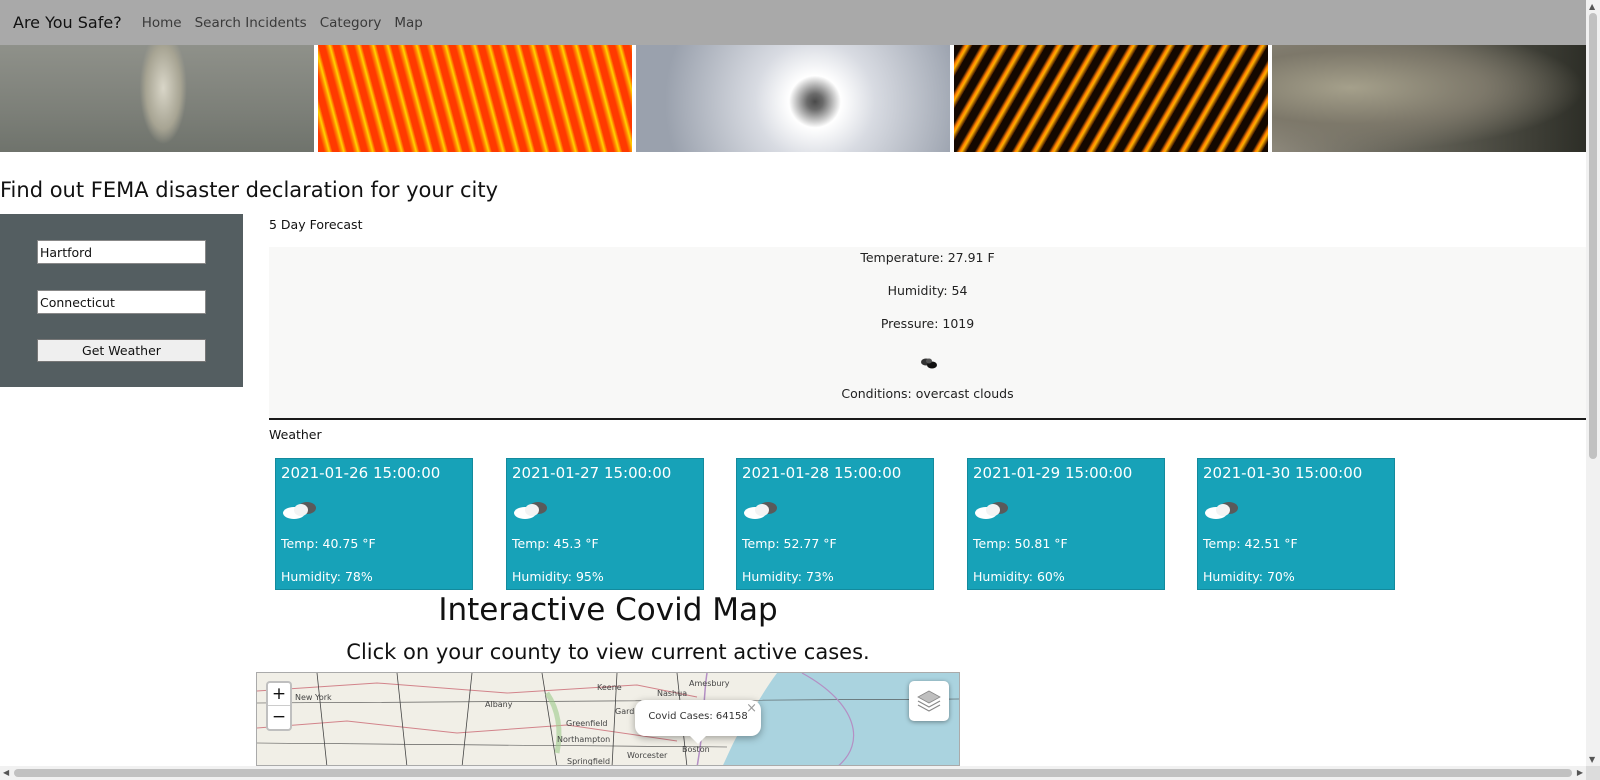  What do you see at coordinates (788, 576) in the screenshot?
I see `card-humidity: Humidity: 73%` at bounding box center [788, 576].